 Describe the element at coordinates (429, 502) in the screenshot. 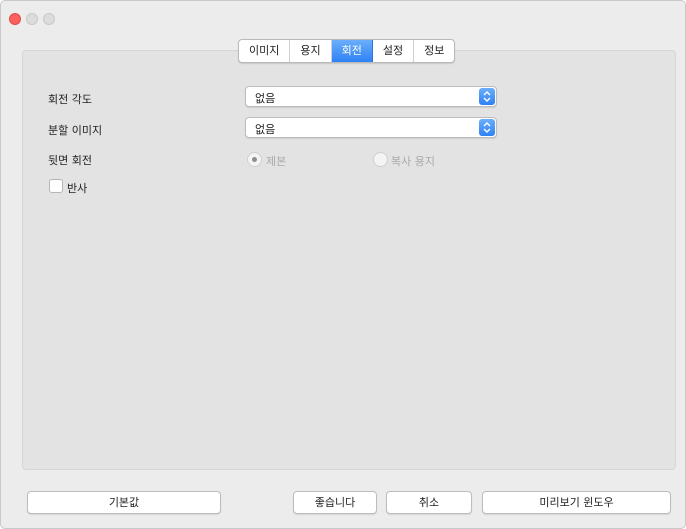

I see `cancel-button: 취소` at that location.